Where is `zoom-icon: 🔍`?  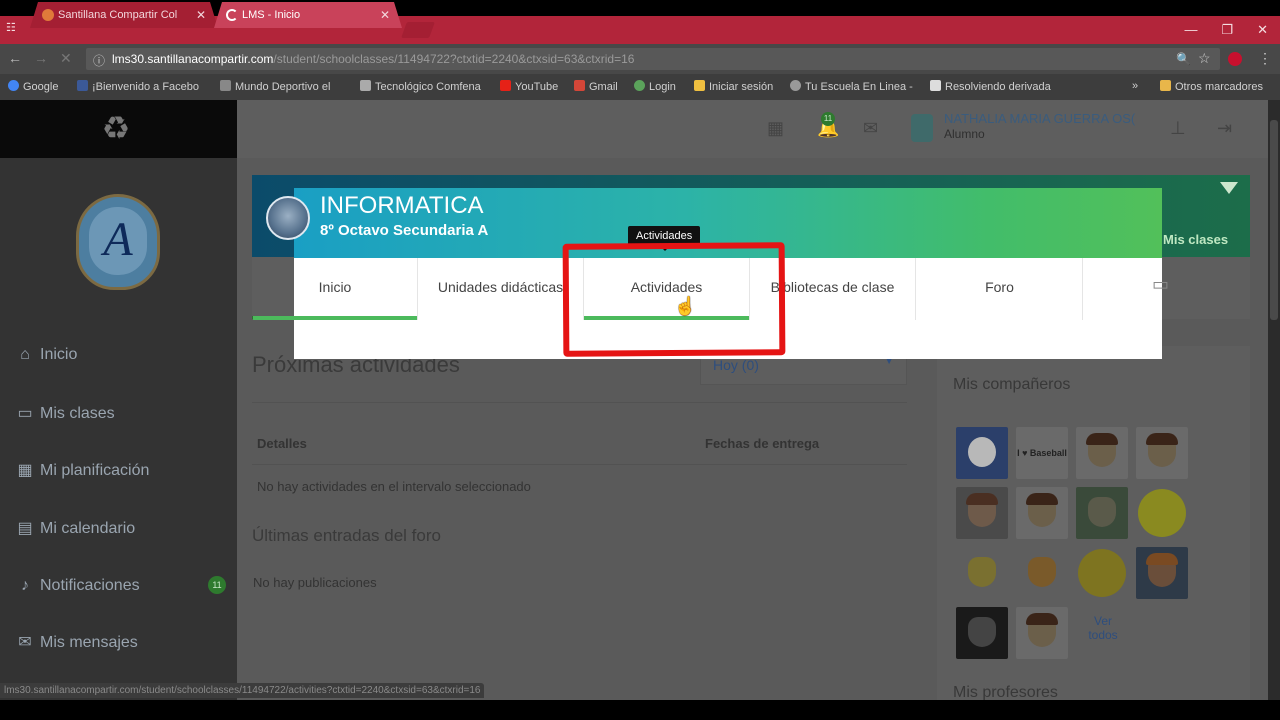 zoom-icon: 🔍 is located at coordinates (1183, 59).